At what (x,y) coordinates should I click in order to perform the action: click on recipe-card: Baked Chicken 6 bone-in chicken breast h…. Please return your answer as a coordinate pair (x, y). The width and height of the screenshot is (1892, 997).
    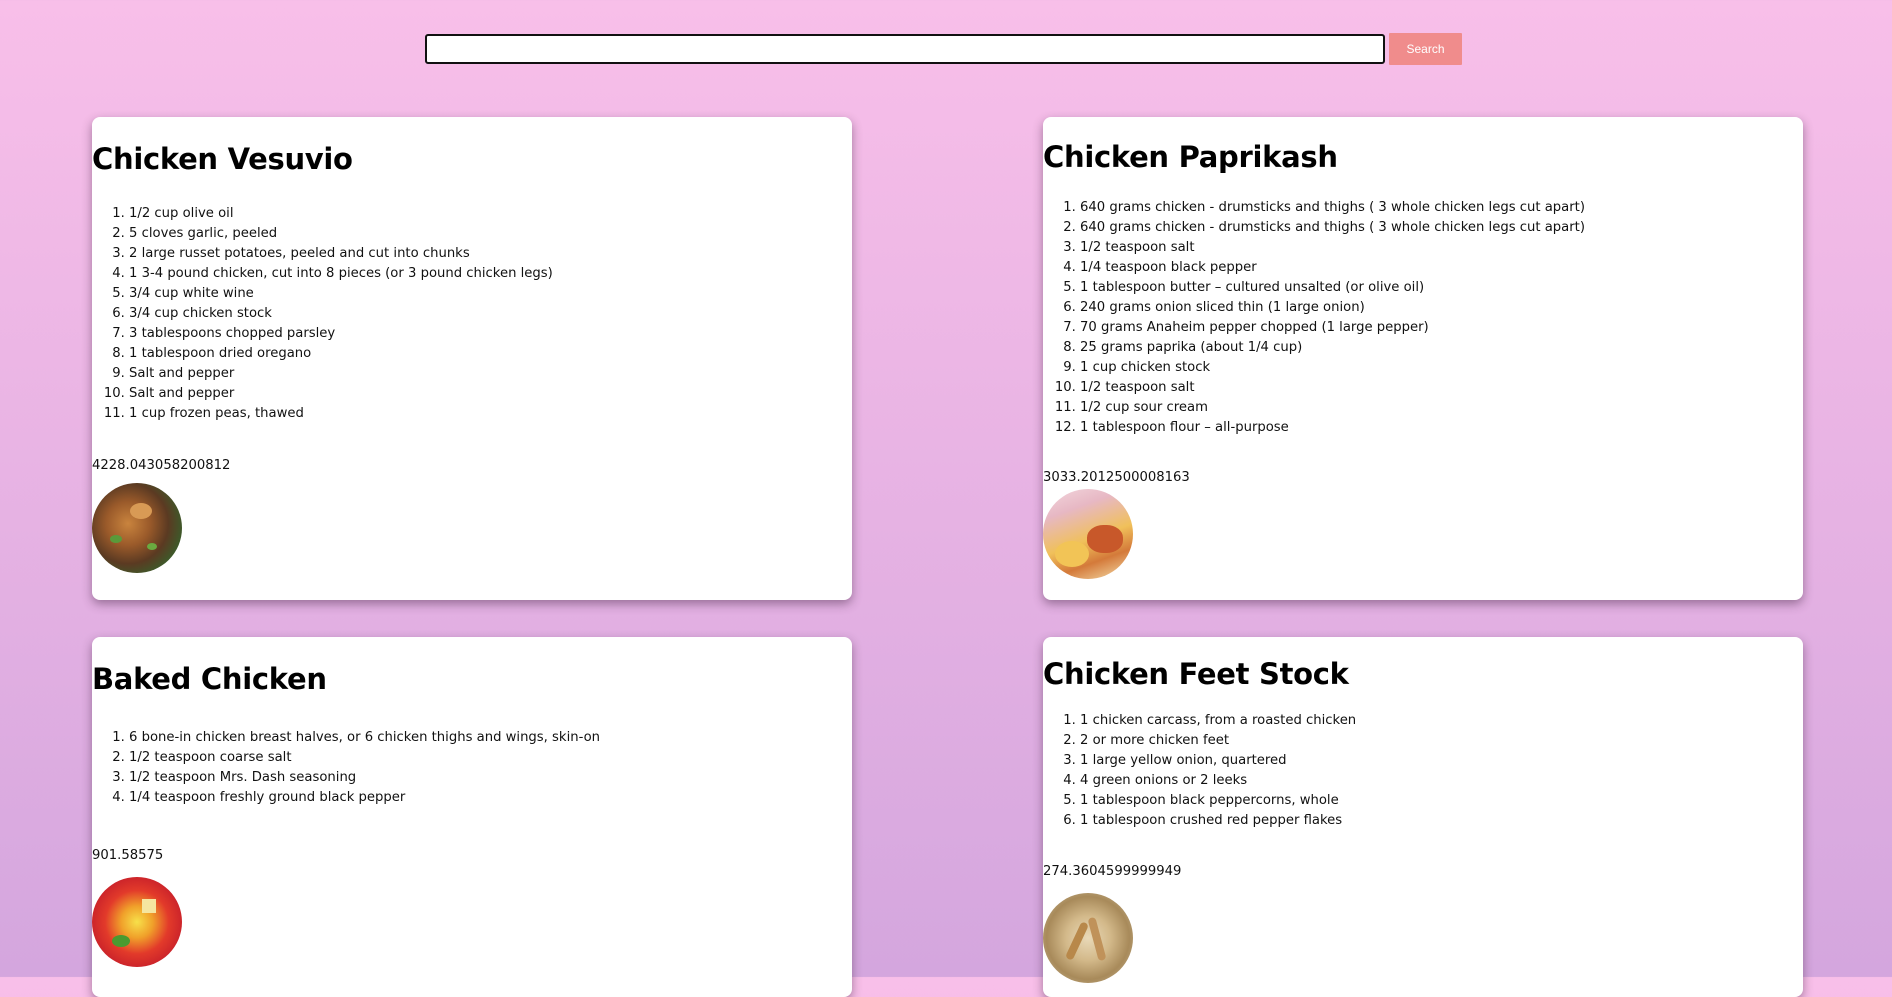
    Looking at the image, I should click on (472, 817).